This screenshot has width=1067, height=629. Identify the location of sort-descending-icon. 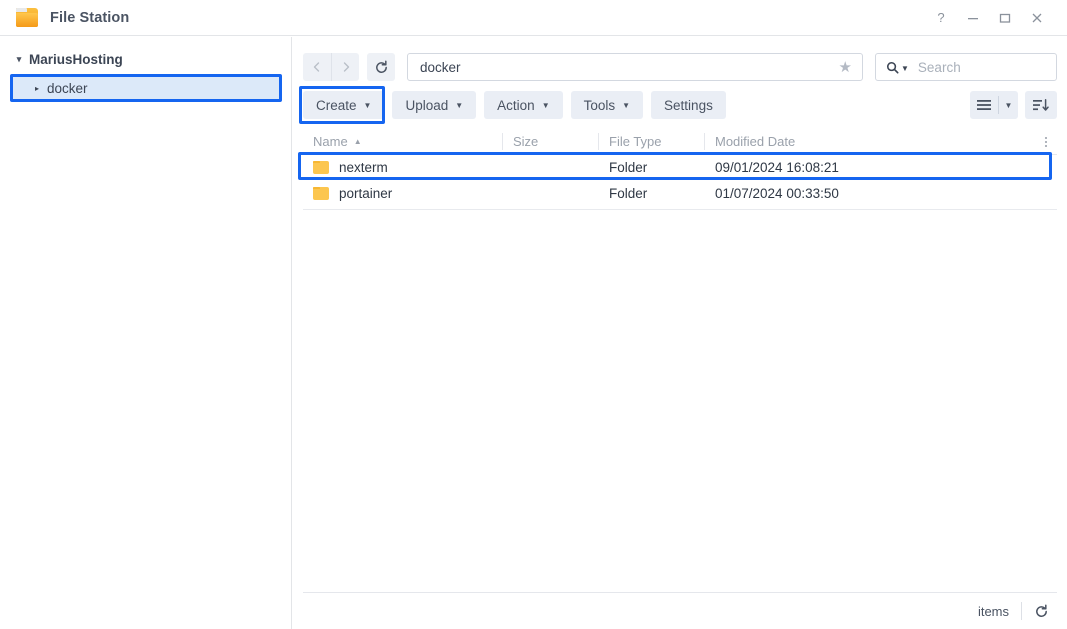
(1041, 104).